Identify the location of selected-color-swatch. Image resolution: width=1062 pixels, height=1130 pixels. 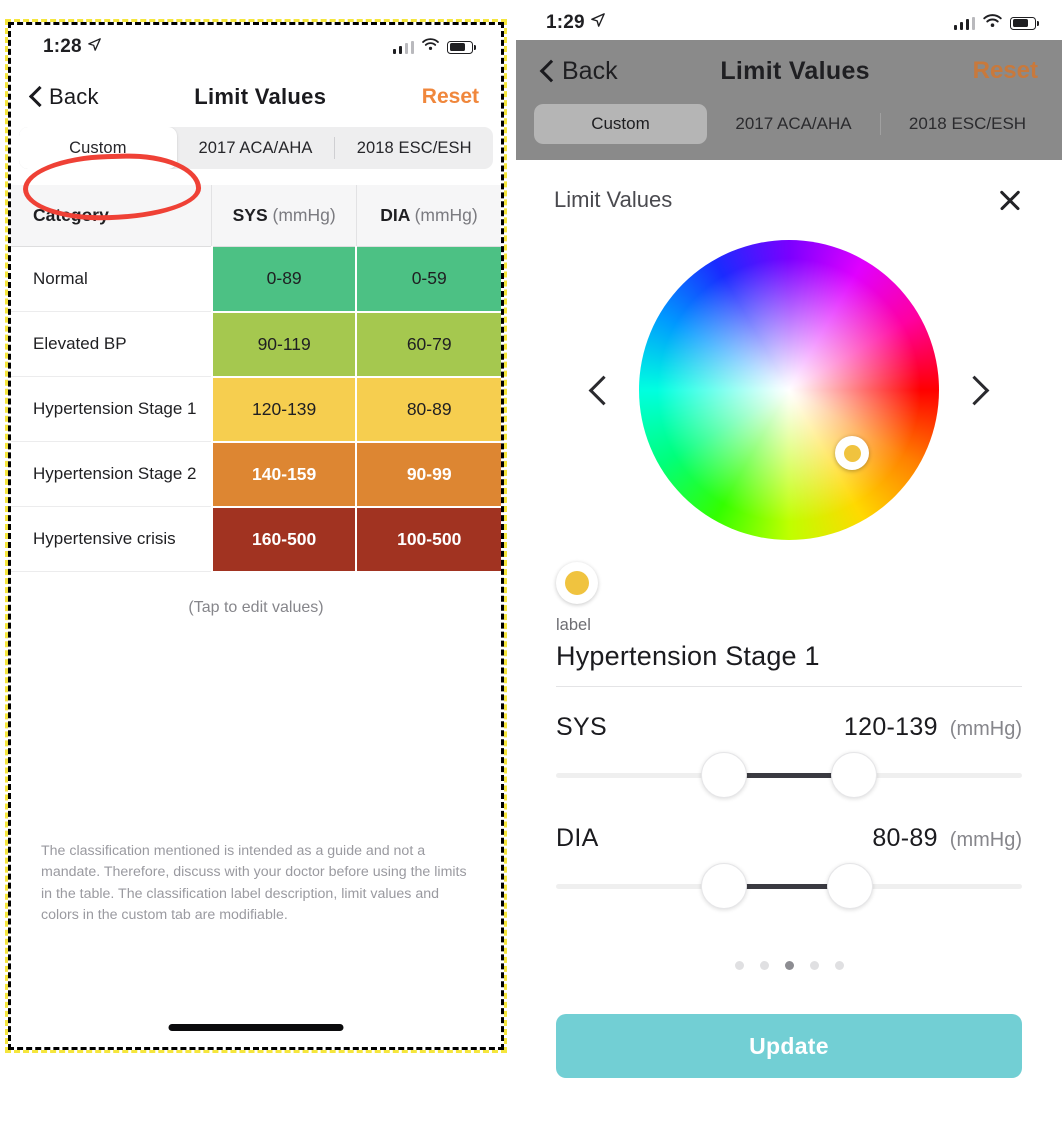
(577, 583).